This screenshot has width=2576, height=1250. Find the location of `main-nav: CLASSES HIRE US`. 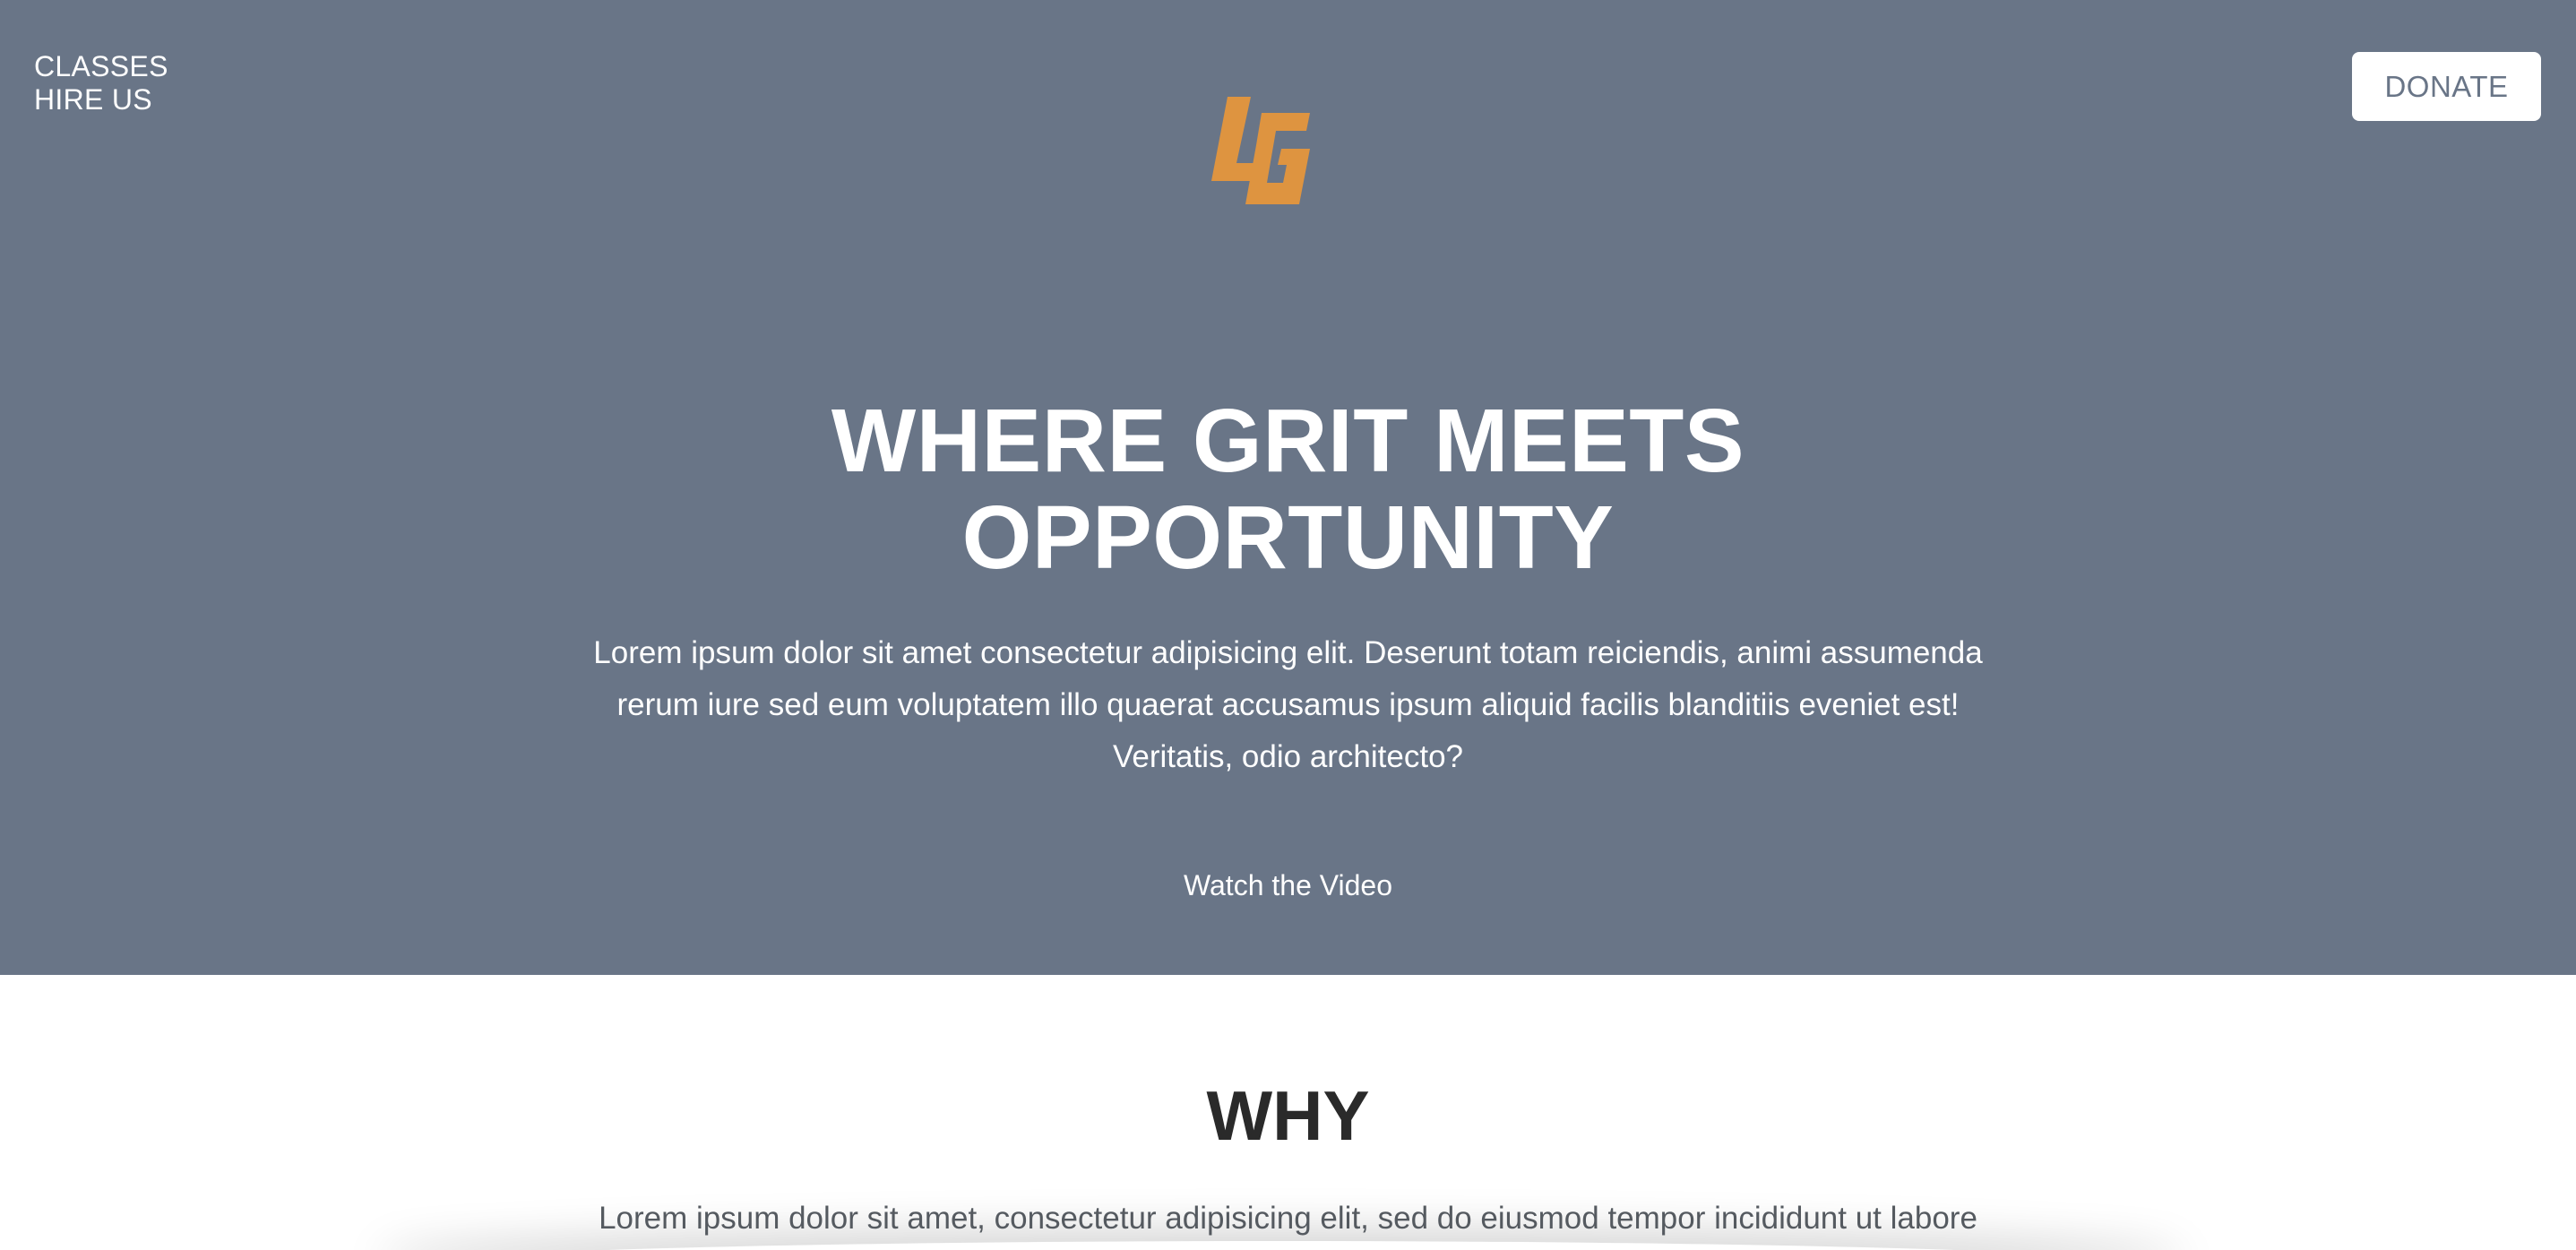

main-nav: CLASSES HIRE US is located at coordinates (101, 83).